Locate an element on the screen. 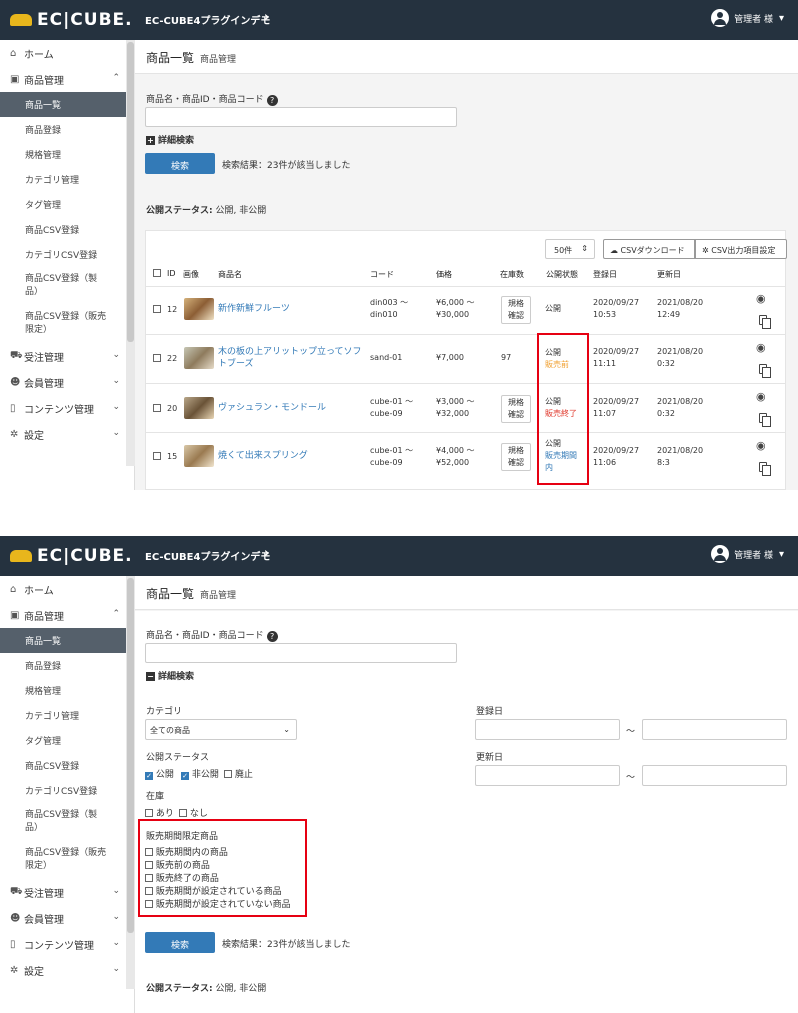  product-name-link: 新作新鮮フルーツ is located at coordinates (254, 309).